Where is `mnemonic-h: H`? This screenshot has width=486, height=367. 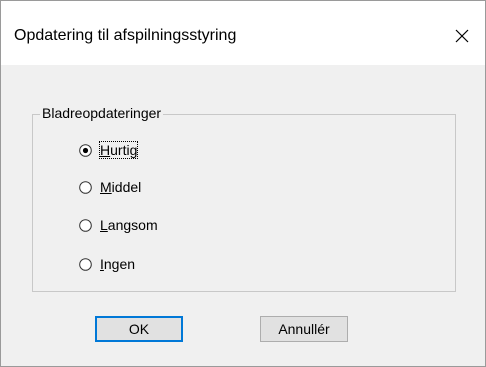 mnemonic-h: H is located at coordinates (105, 150).